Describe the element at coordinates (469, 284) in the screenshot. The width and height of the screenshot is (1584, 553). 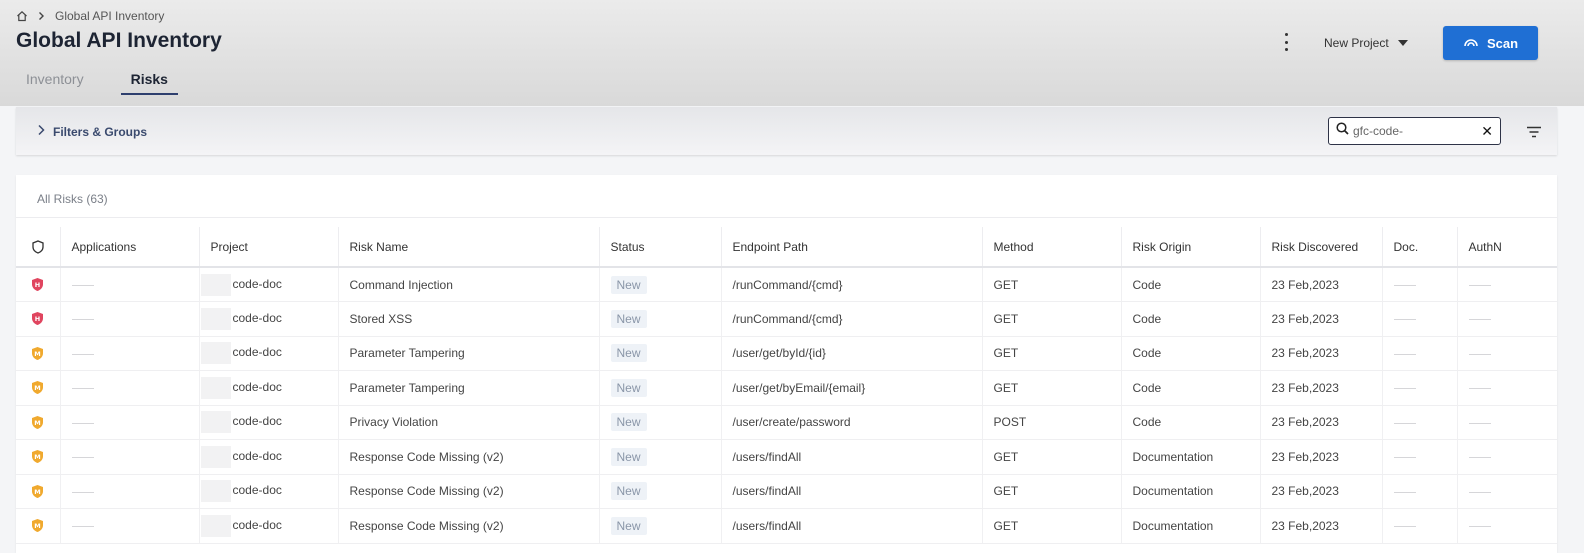
I see `risk-name-cell: Command Injection` at that location.